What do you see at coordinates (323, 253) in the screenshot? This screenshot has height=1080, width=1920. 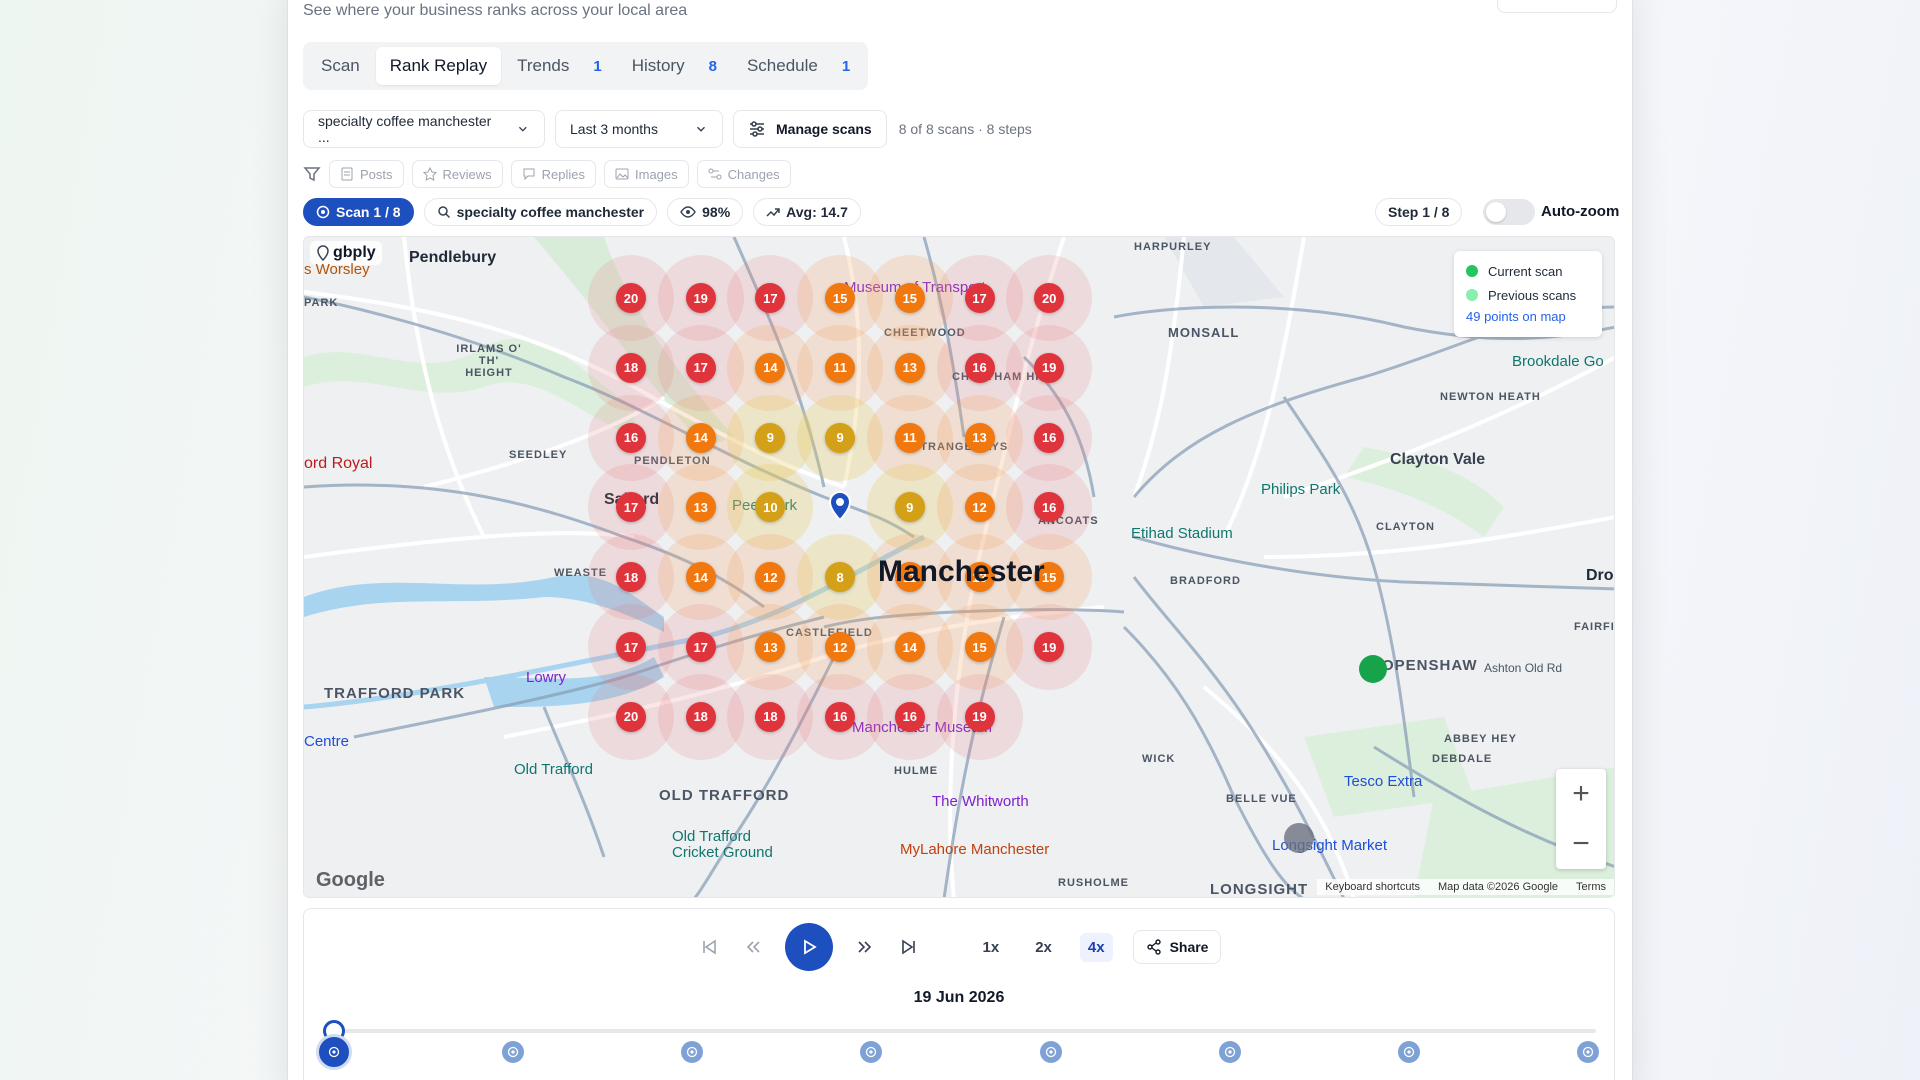 I see `map-pin-icon` at bounding box center [323, 253].